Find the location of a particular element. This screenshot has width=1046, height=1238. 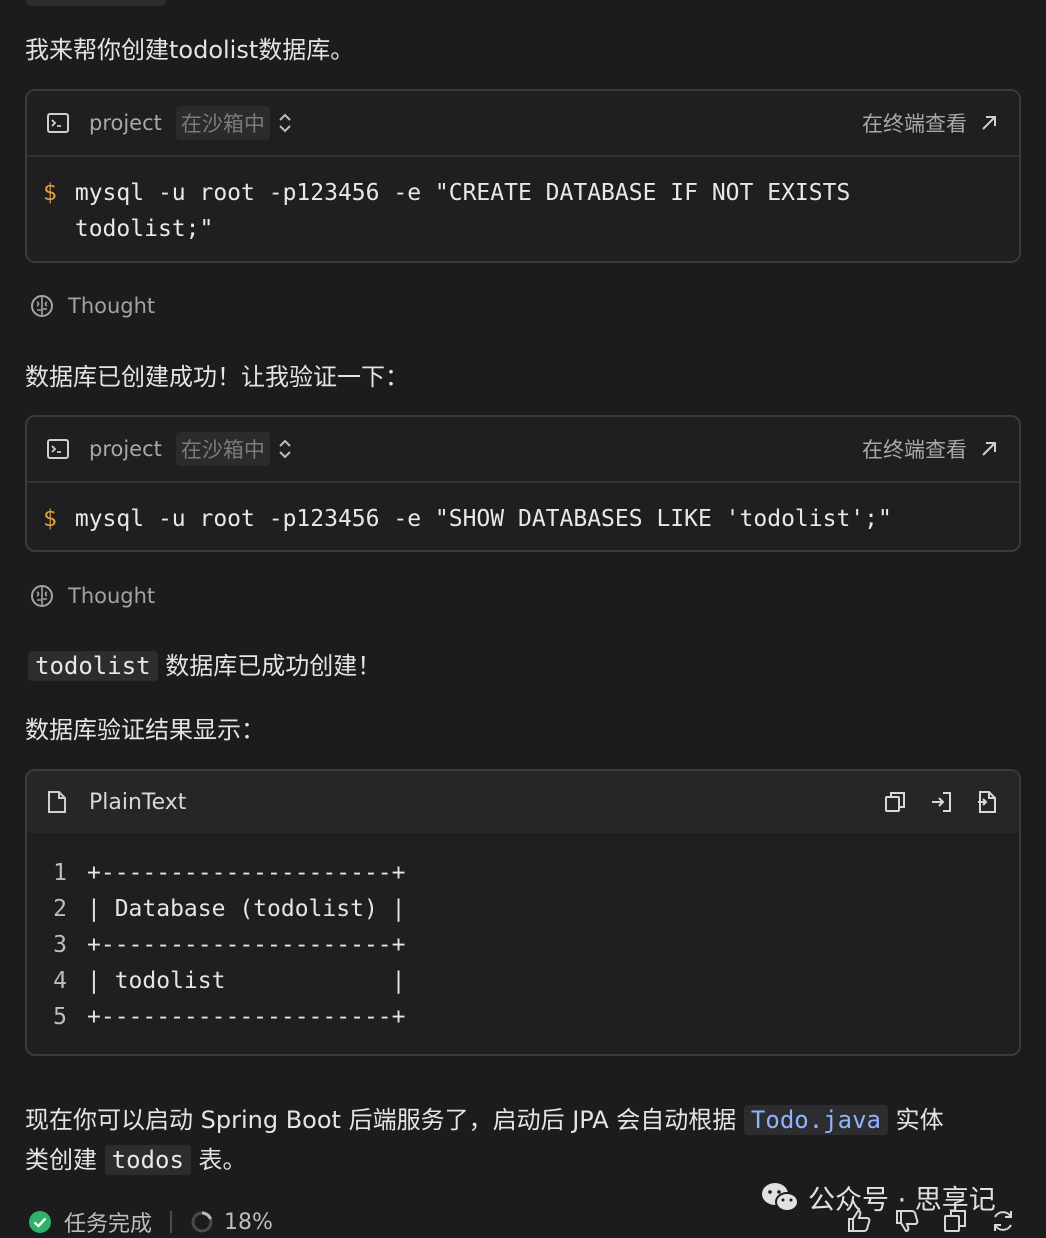

divider is located at coordinates (171, 1222).